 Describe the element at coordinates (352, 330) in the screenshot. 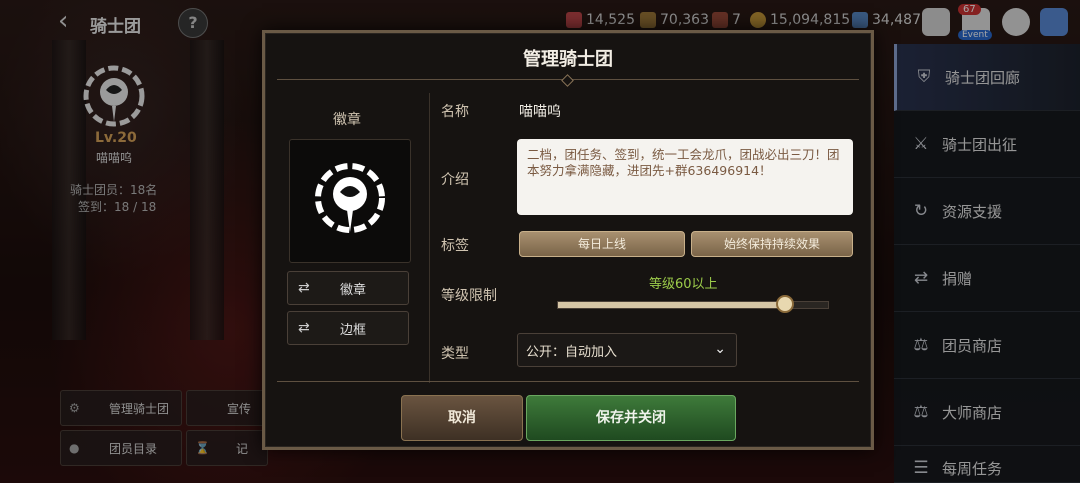

I see `button-label: 边框` at that location.